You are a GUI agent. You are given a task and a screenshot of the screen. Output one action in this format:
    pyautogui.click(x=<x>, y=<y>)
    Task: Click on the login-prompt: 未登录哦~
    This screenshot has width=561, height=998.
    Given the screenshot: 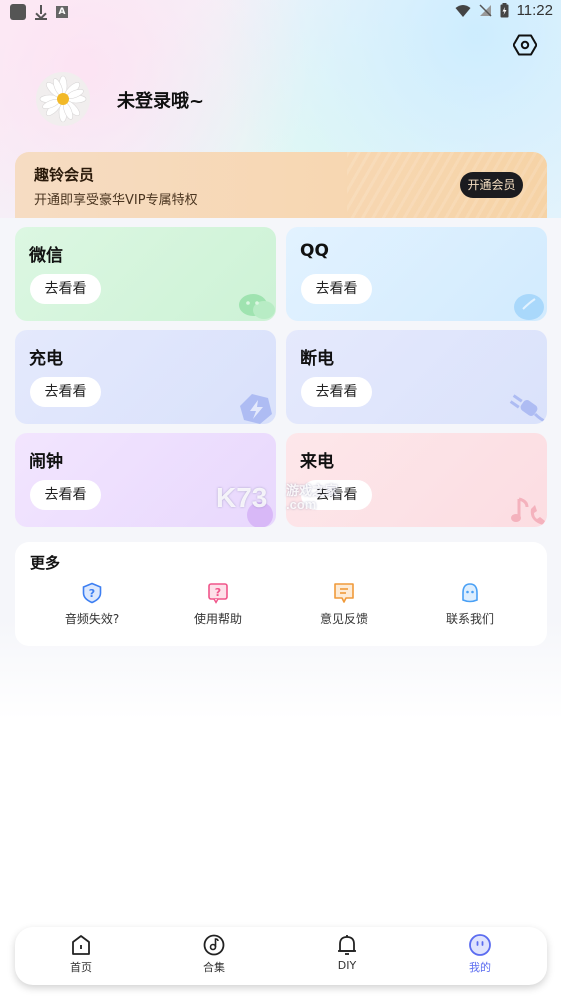 What is the action you would take?
    pyautogui.click(x=160, y=100)
    